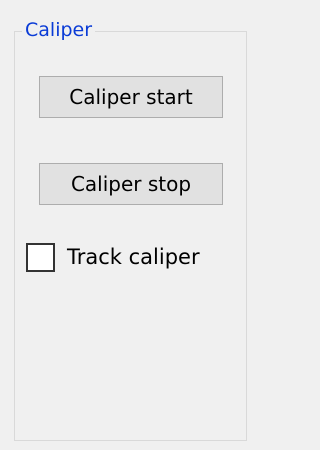 The image size is (320, 450). What do you see at coordinates (40, 257) in the screenshot?
I see `track-caliper-checkbox` at bounding box center [40, 257].